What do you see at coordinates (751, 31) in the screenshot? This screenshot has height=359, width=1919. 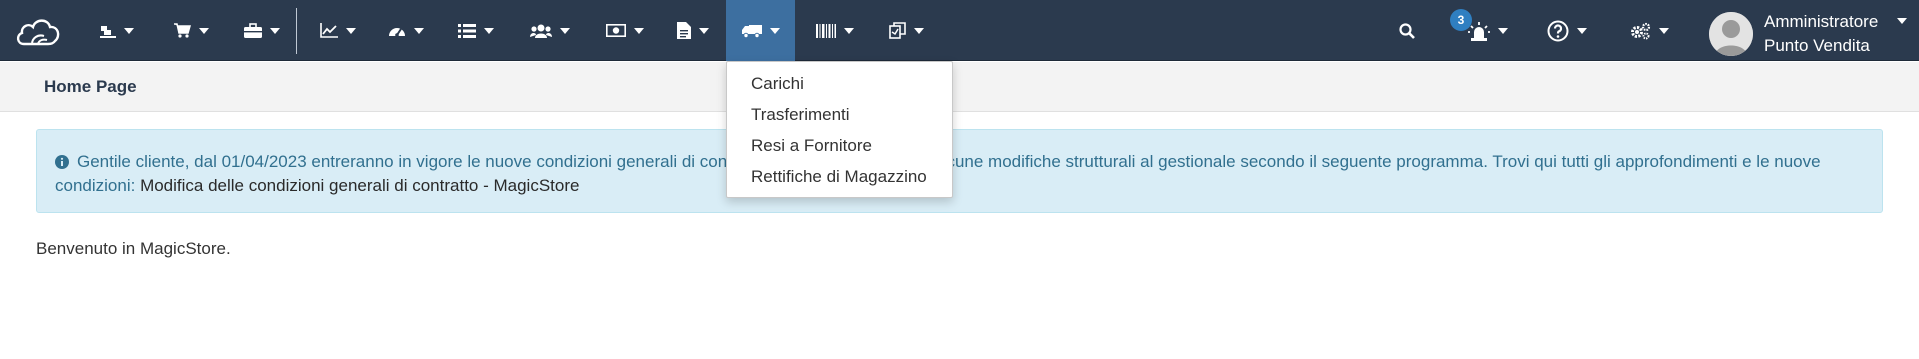 I see `truck-icon` at bounding box center [751, 31].